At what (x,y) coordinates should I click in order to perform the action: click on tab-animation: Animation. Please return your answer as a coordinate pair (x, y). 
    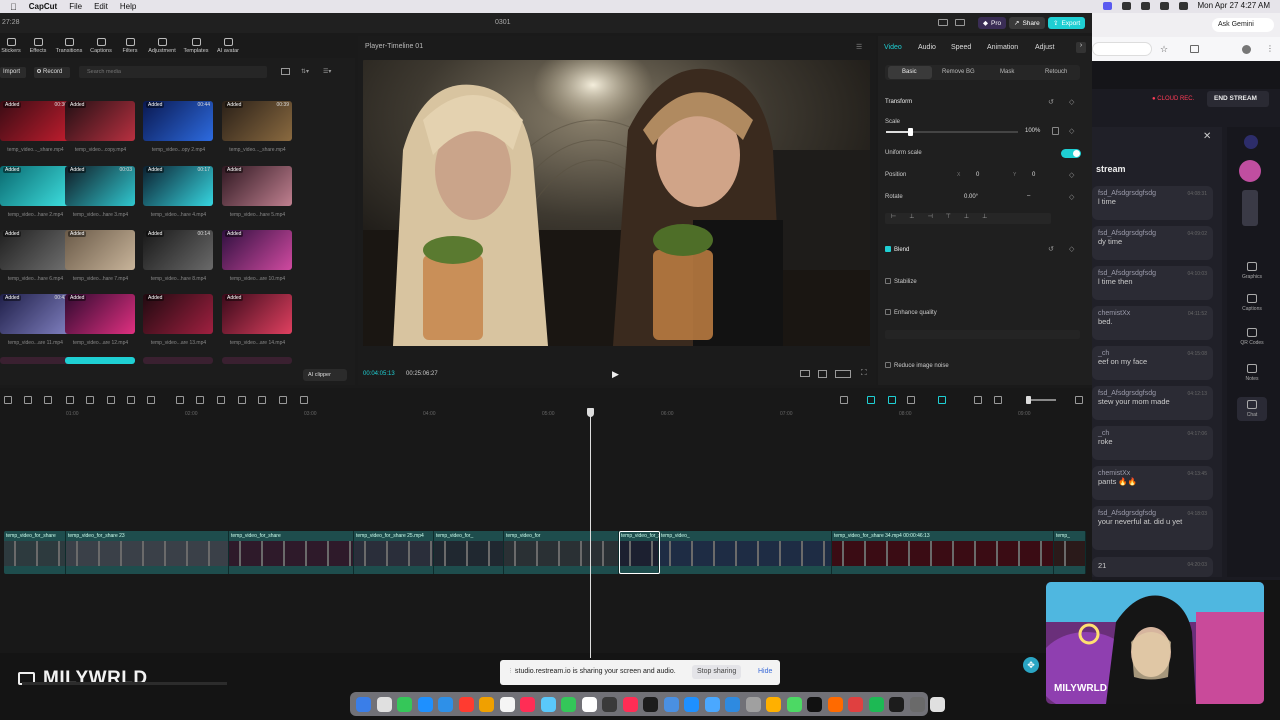
    Looking at the image, I should click on (1002, 47).